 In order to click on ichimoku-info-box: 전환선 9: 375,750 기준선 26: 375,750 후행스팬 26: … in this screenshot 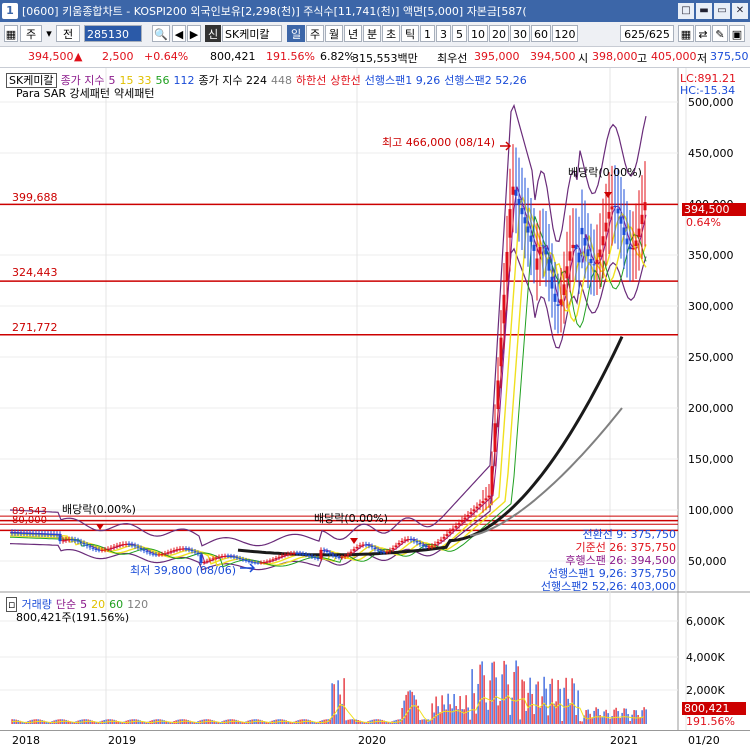, I will do `click(606, 560)`.